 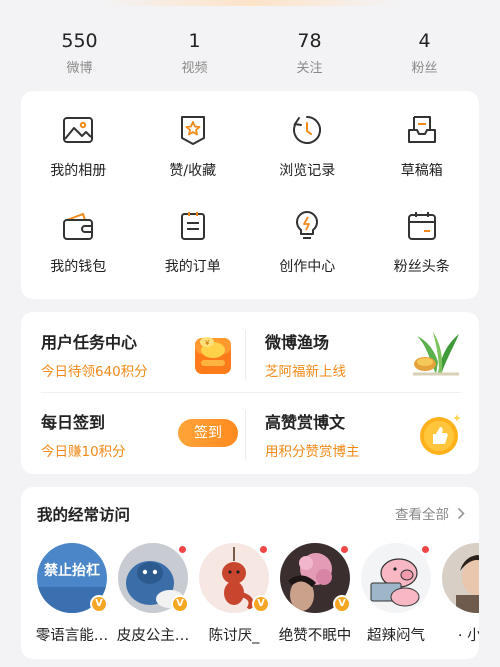 I want to click on stat-label: 微博, so click(x=79, y=68).